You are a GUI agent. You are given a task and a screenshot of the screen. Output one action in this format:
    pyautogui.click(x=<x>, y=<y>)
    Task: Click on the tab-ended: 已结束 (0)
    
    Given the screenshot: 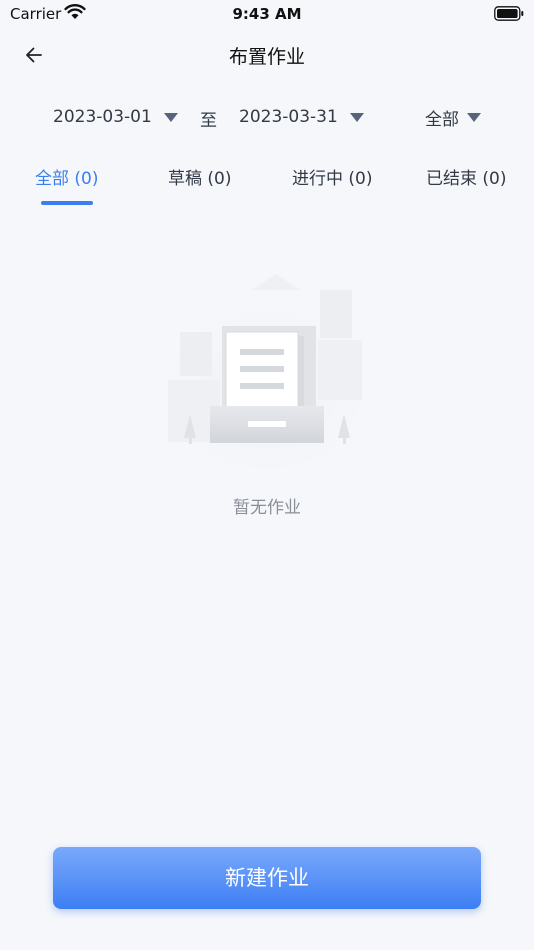 What is the action you would take?
    pyautogui.click(x=466, y=176)
    